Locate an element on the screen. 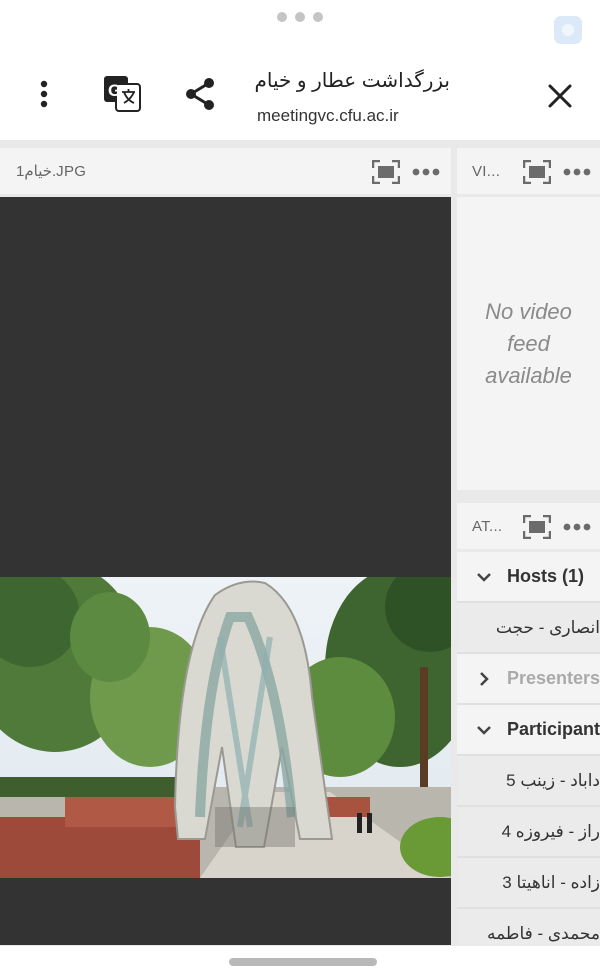  group-participants: Participant is located at coordinates (528, 729).